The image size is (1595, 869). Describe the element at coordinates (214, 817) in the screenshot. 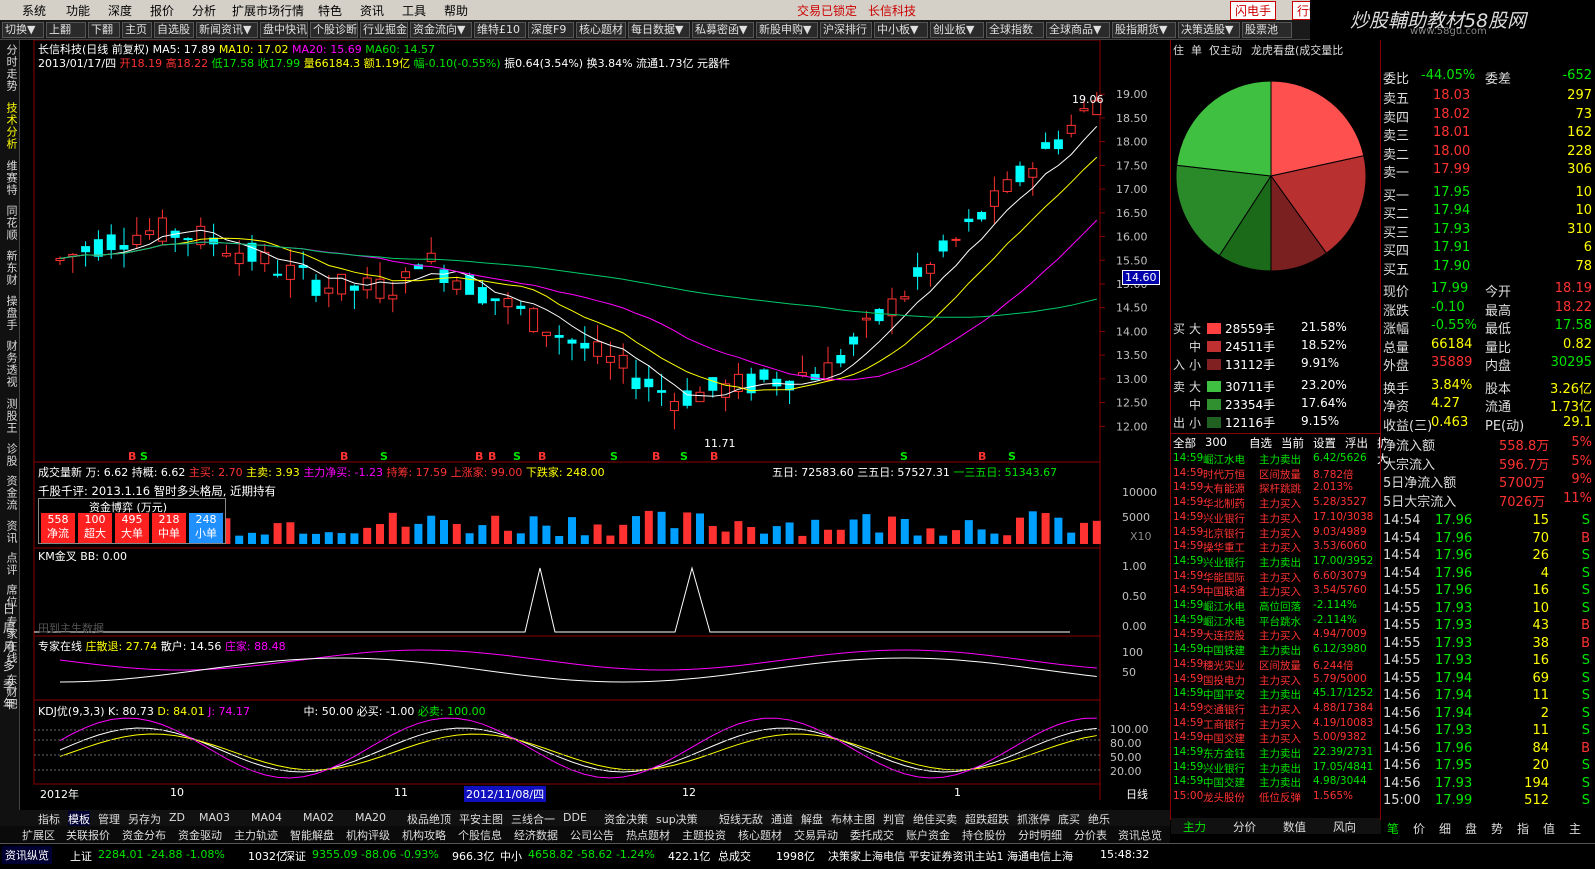

I see `indicator-tab-5: MA03` at that location.